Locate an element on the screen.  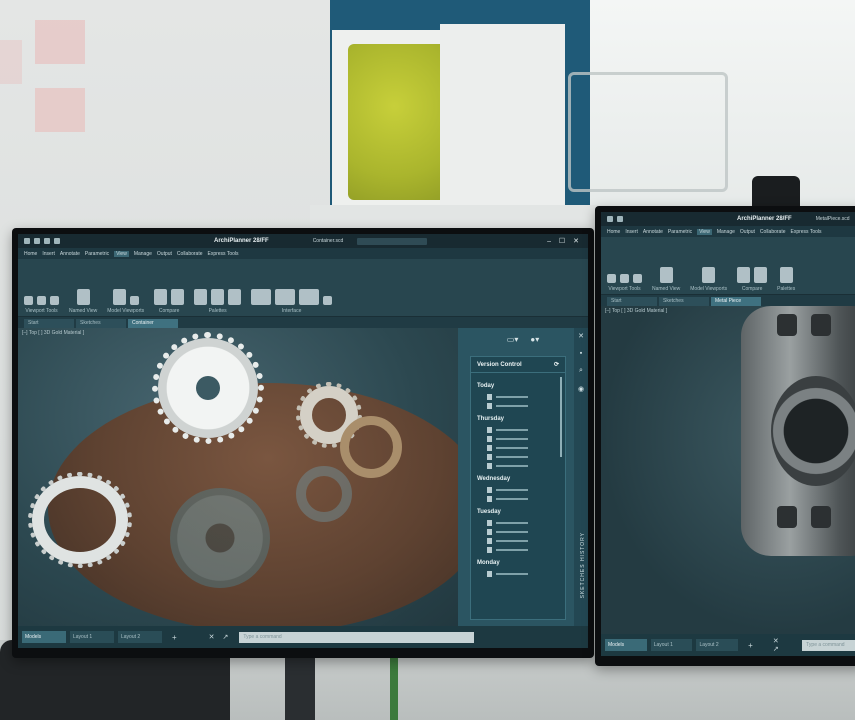
redo-icon is located at coordinates (57, 241).